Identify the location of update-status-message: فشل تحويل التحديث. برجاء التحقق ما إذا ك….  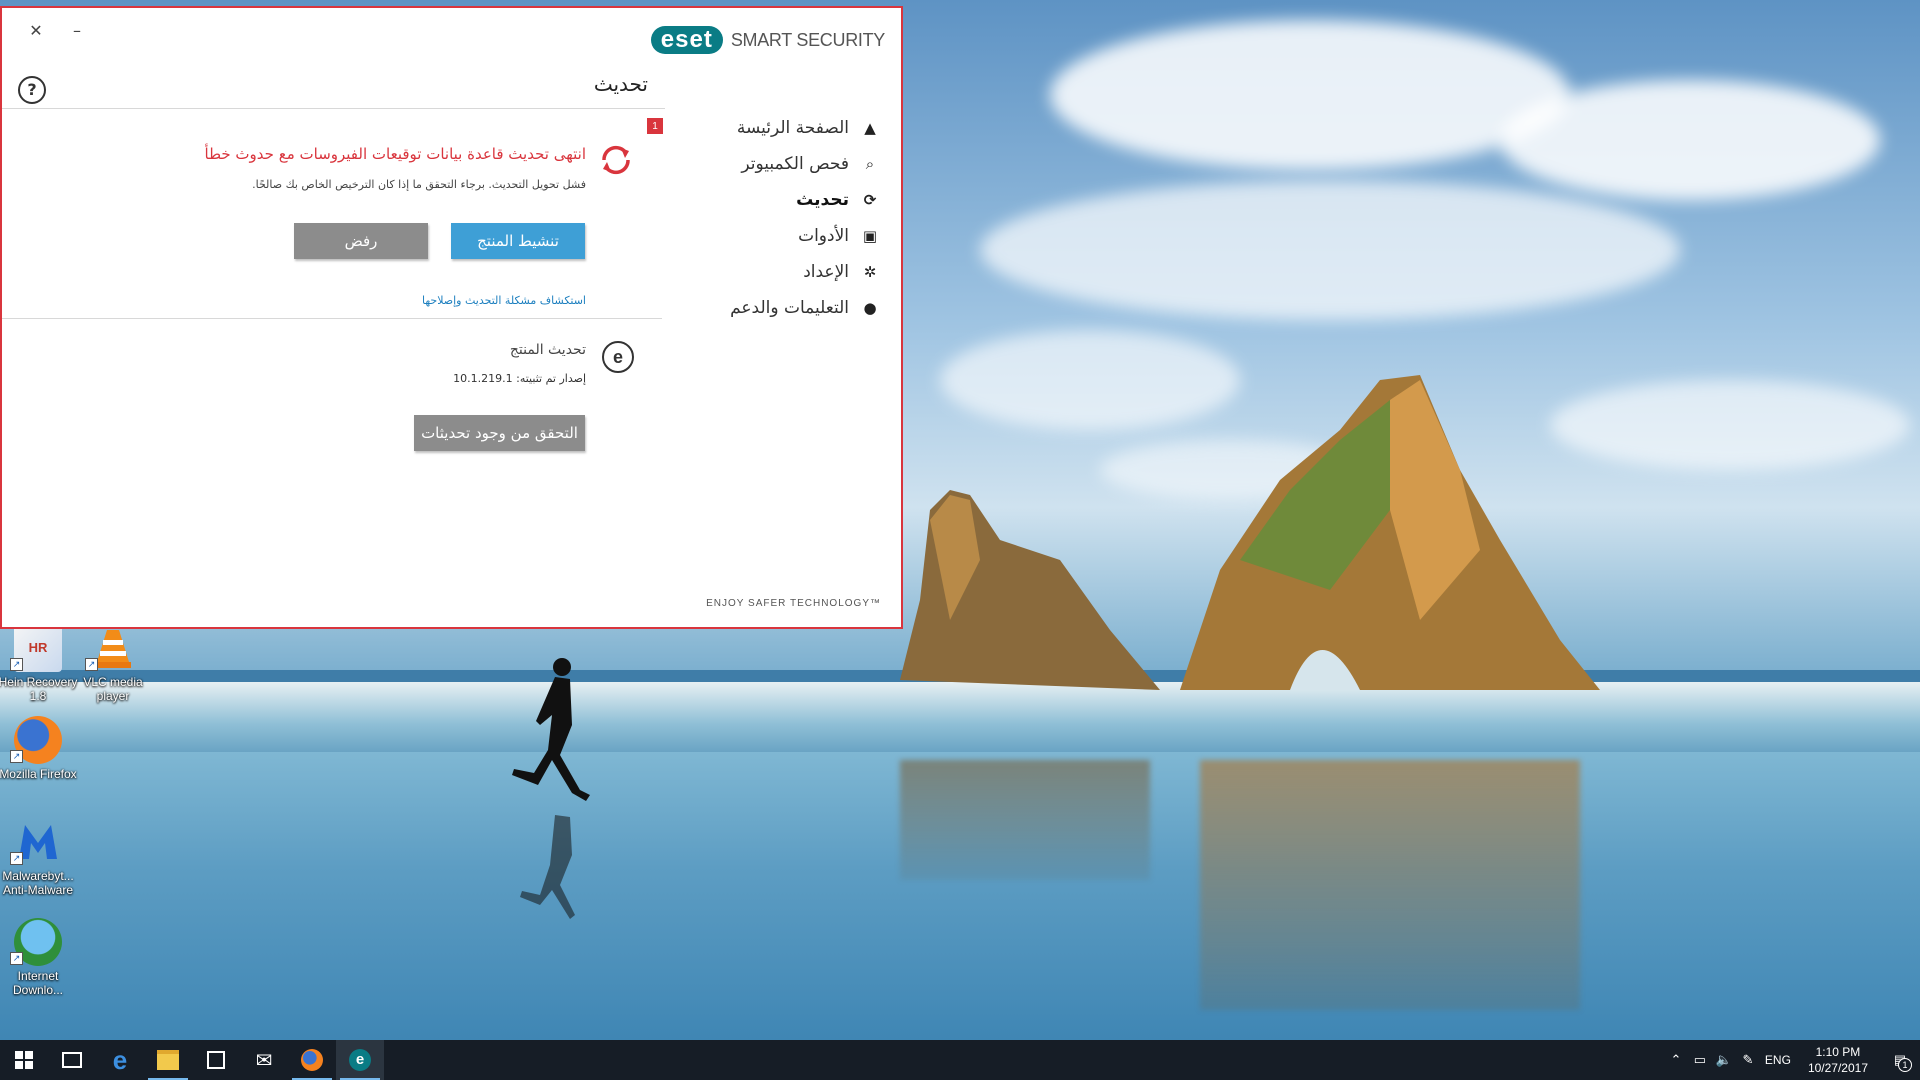
(419, 184).